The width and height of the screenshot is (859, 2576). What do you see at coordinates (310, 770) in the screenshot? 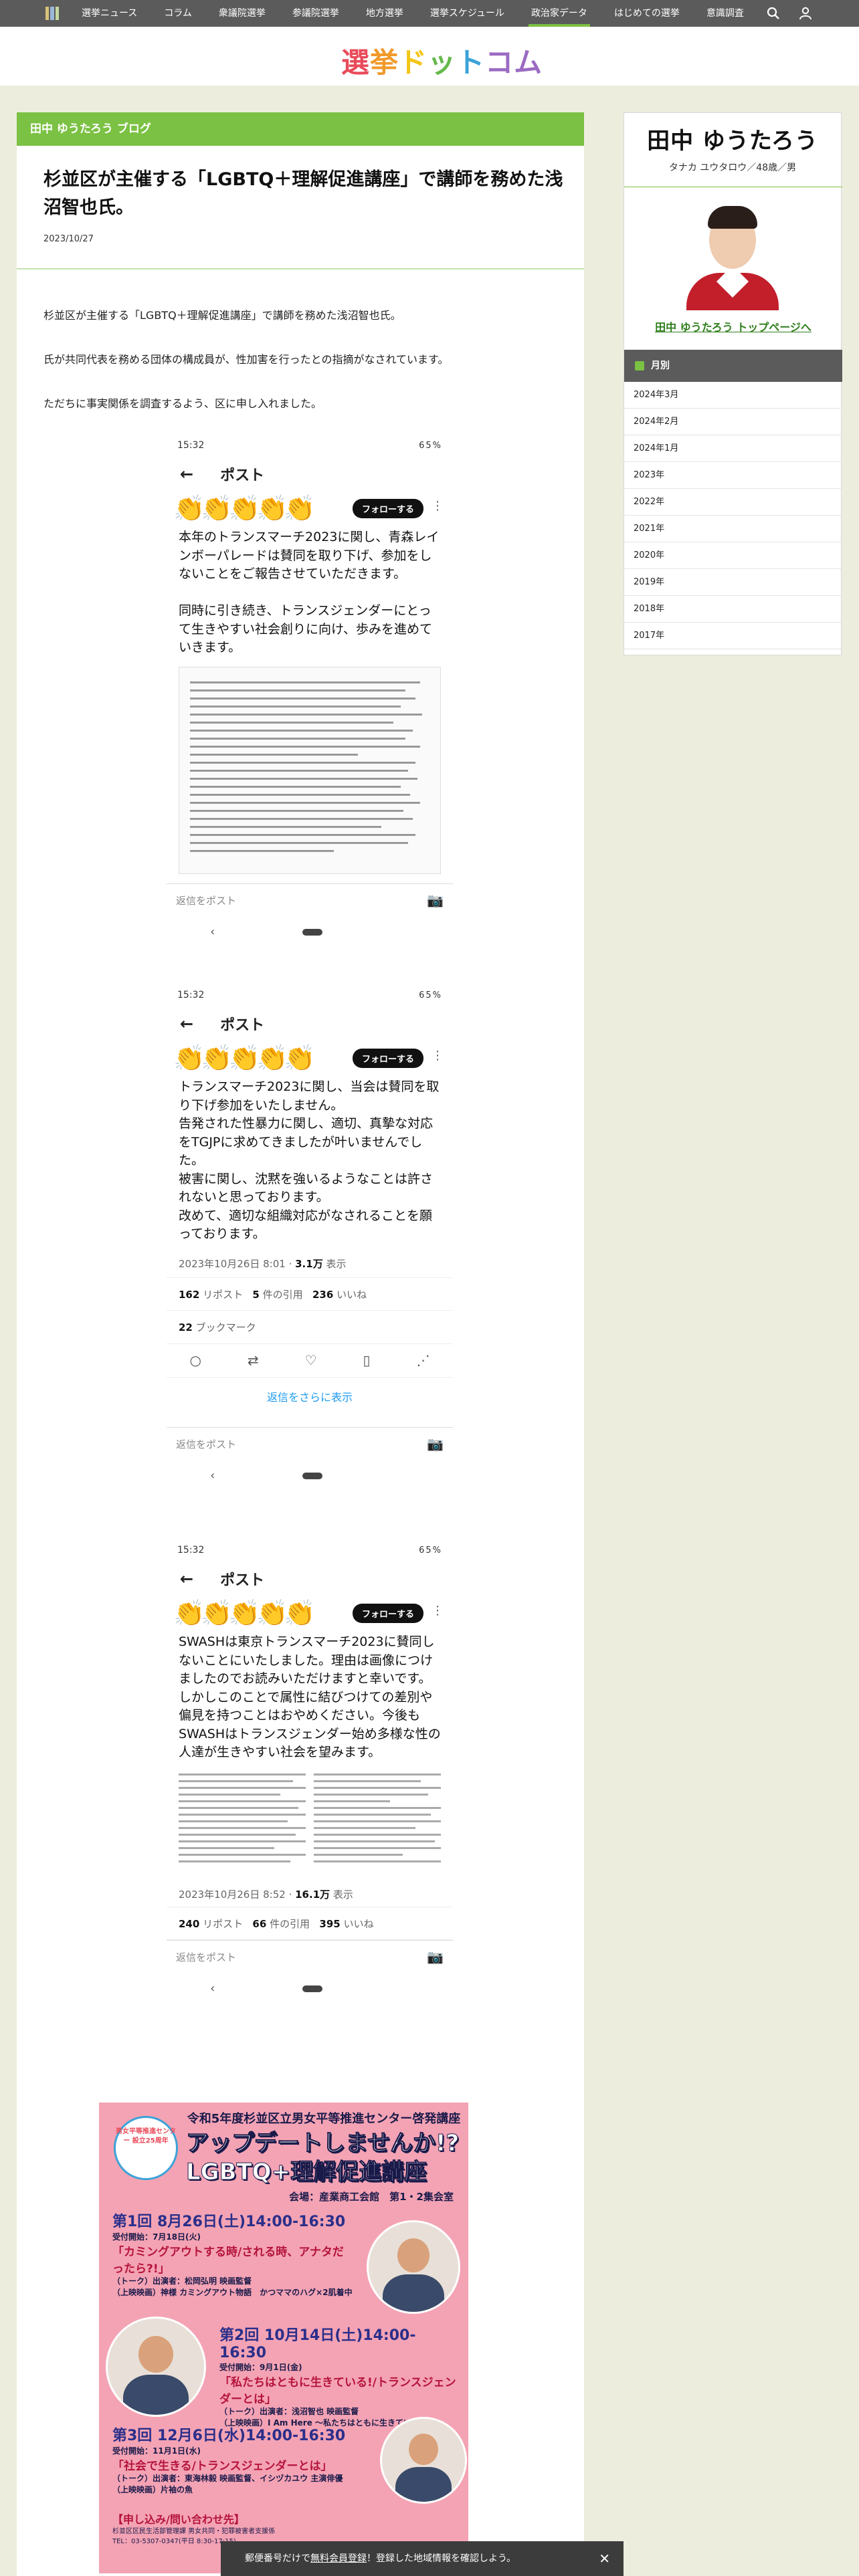
I see `attached-document-image` at bounding box center [310, 770].